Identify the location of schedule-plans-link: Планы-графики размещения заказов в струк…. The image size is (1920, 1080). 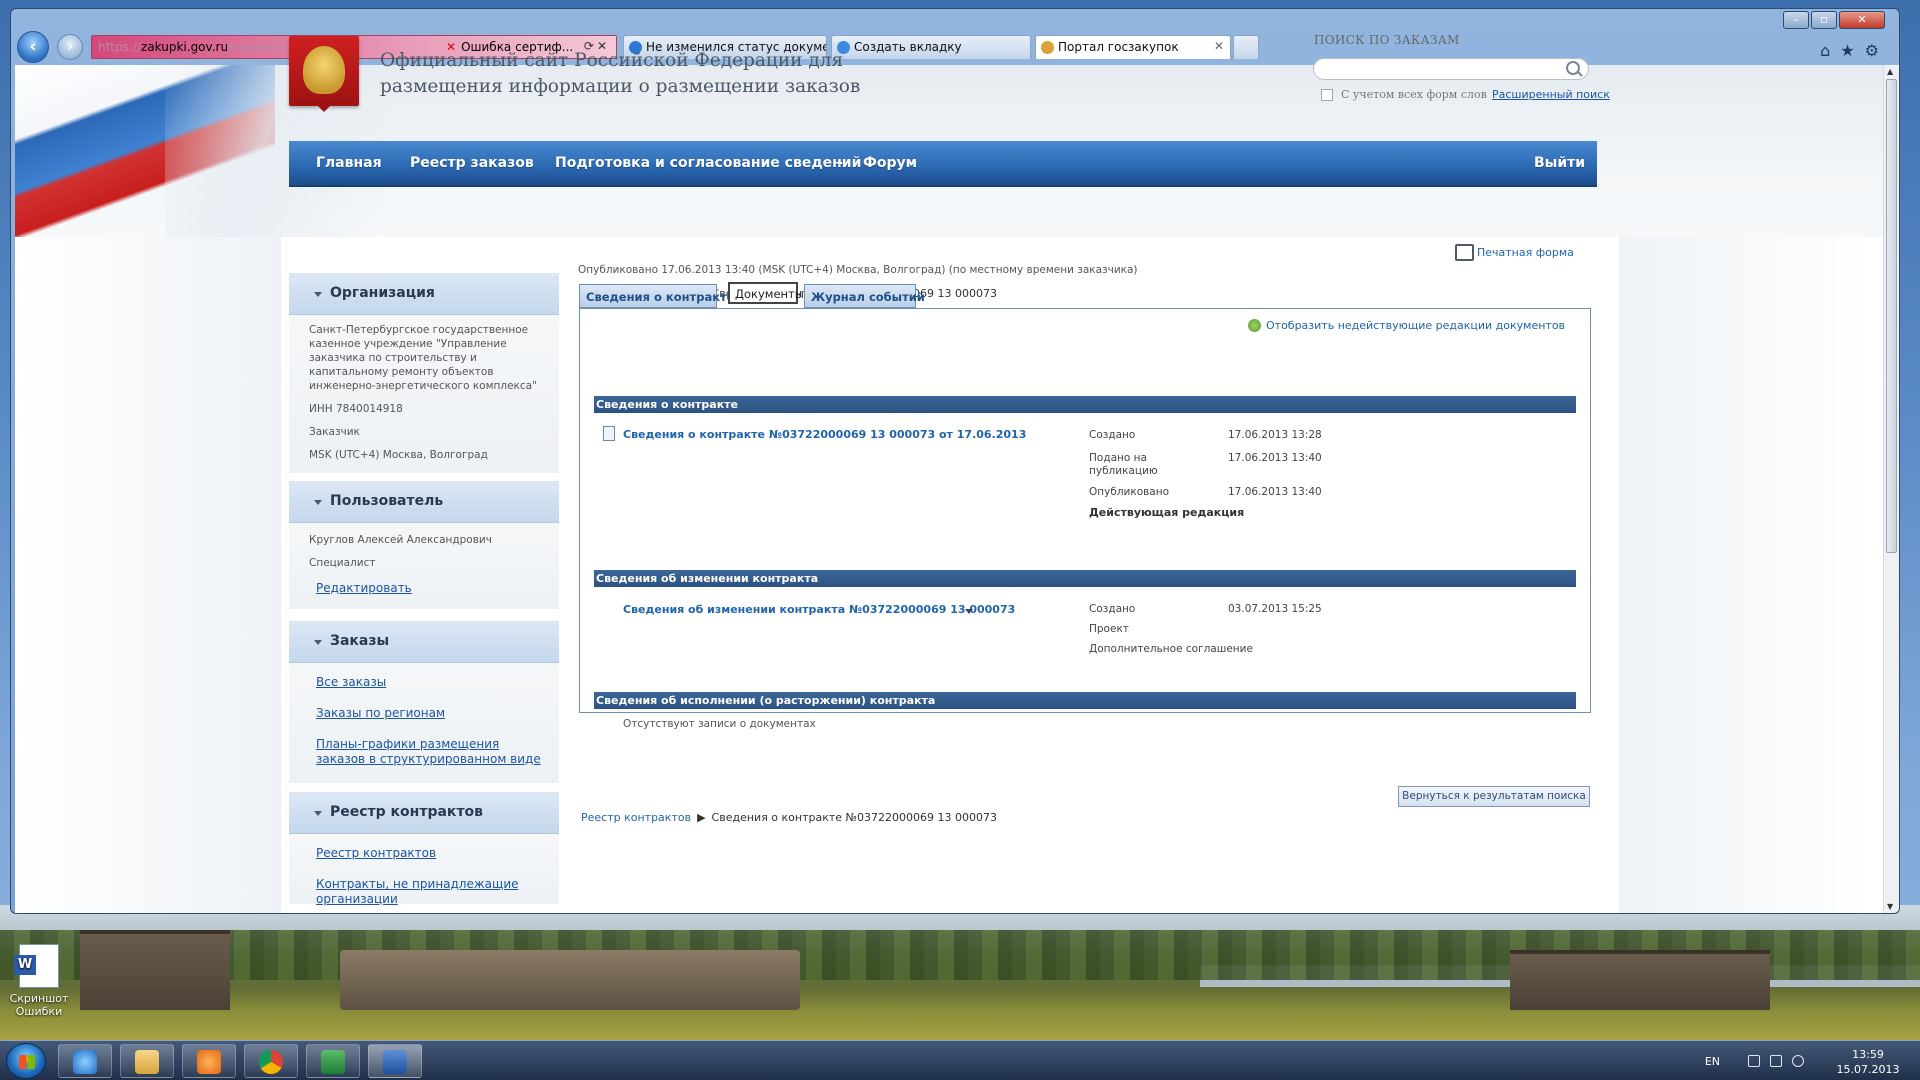
(433, 752).